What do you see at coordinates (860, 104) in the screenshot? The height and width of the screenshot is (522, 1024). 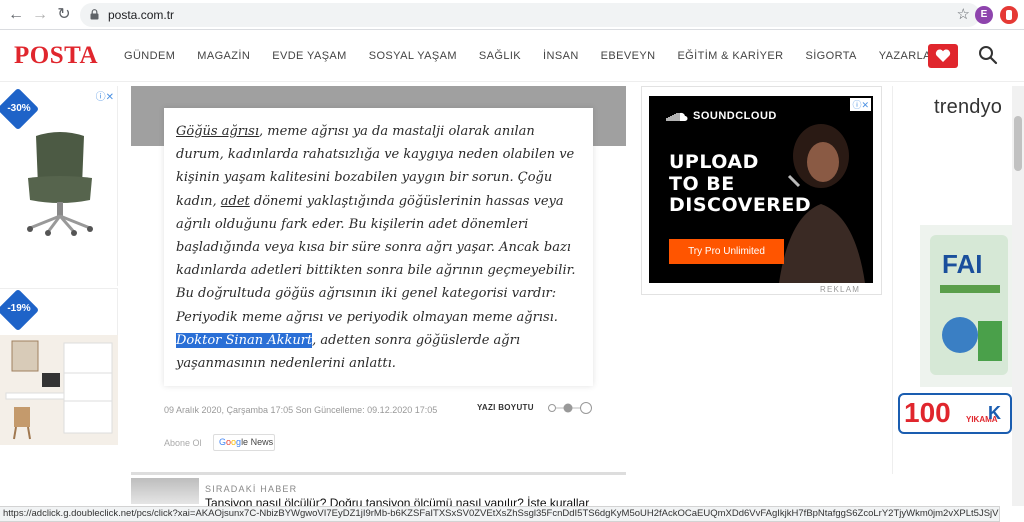 I see `adchoices-close-icon: ⓘ✕` at bounding box center [860, 104].